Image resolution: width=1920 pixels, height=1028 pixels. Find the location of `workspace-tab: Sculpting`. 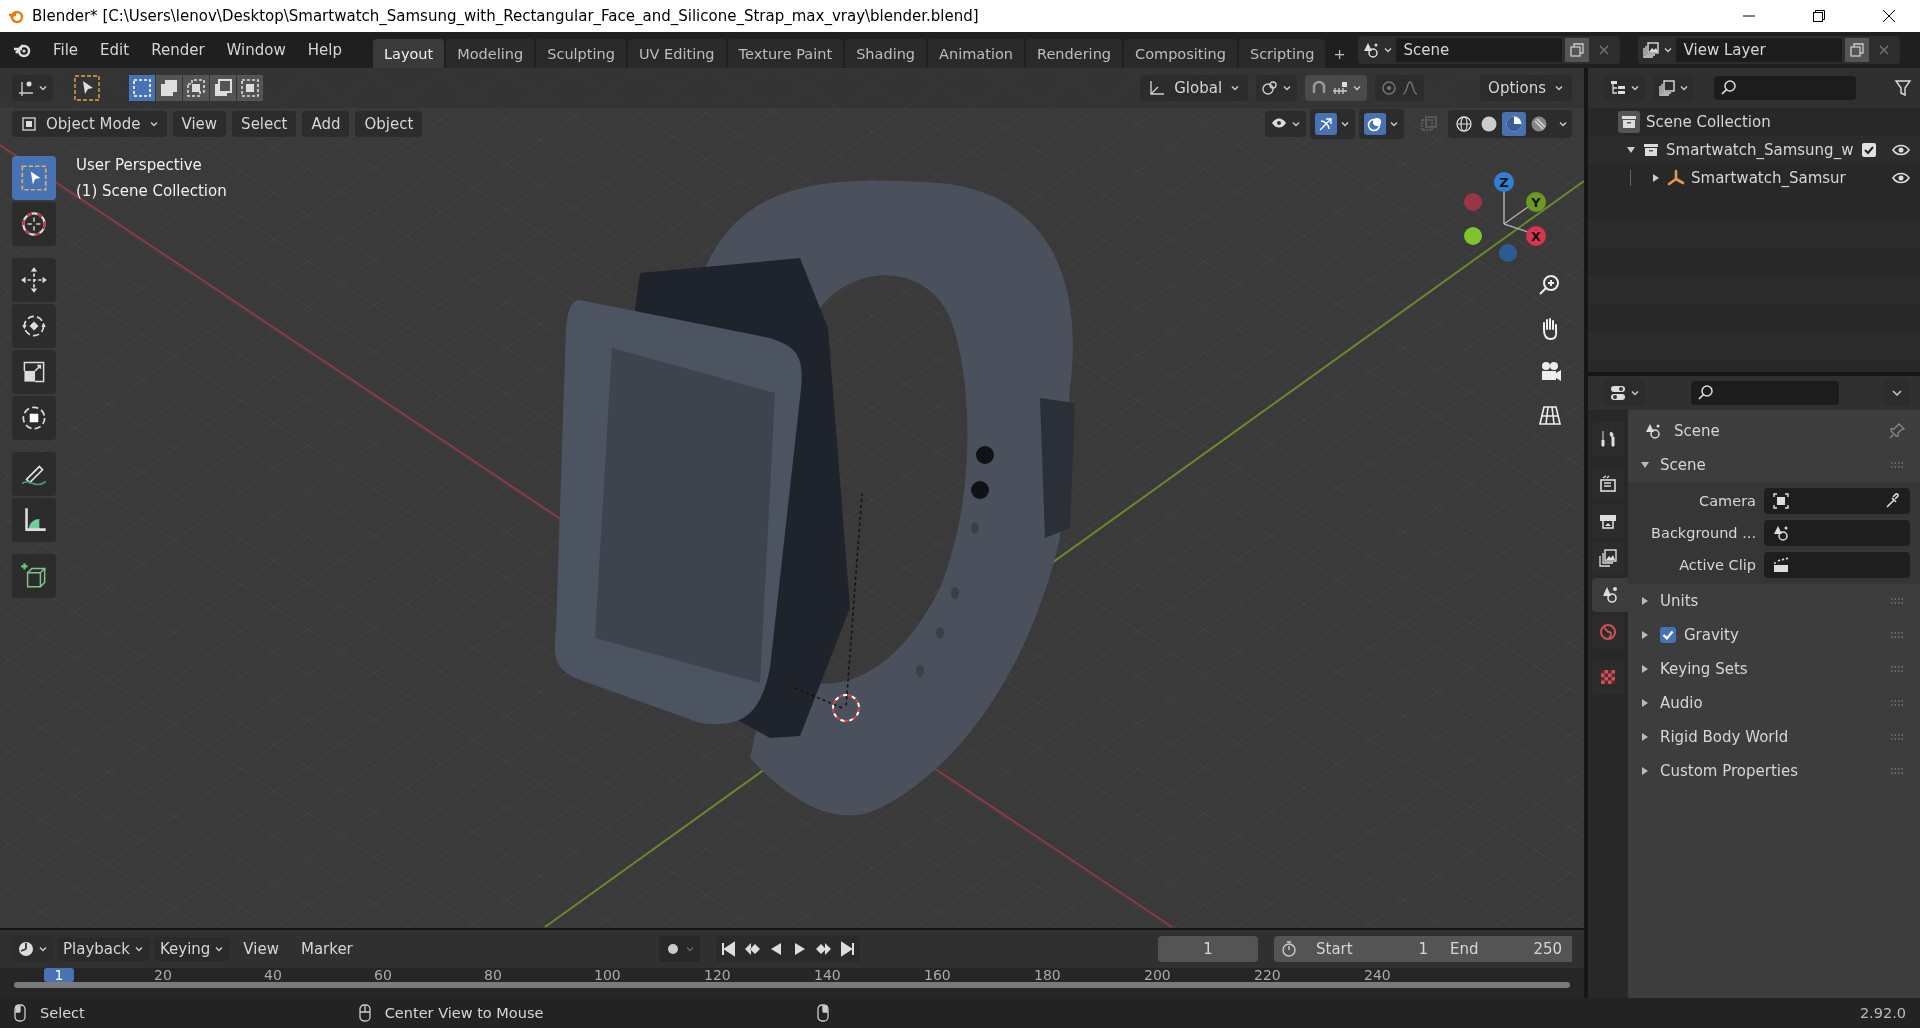

workspace-tab: Sculpting is located at coordinates (581, 53).